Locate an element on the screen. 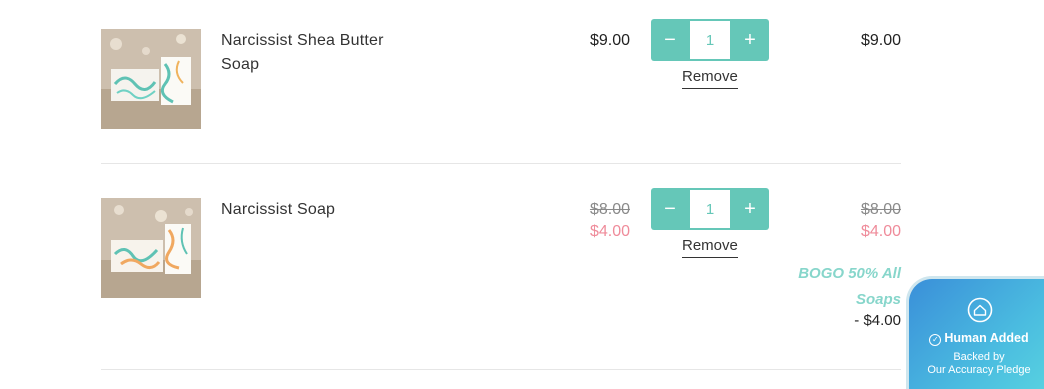 The image size is (1044, 389). badge-line2: Our Accuracy Pledge is located at coordinates (979, 370).